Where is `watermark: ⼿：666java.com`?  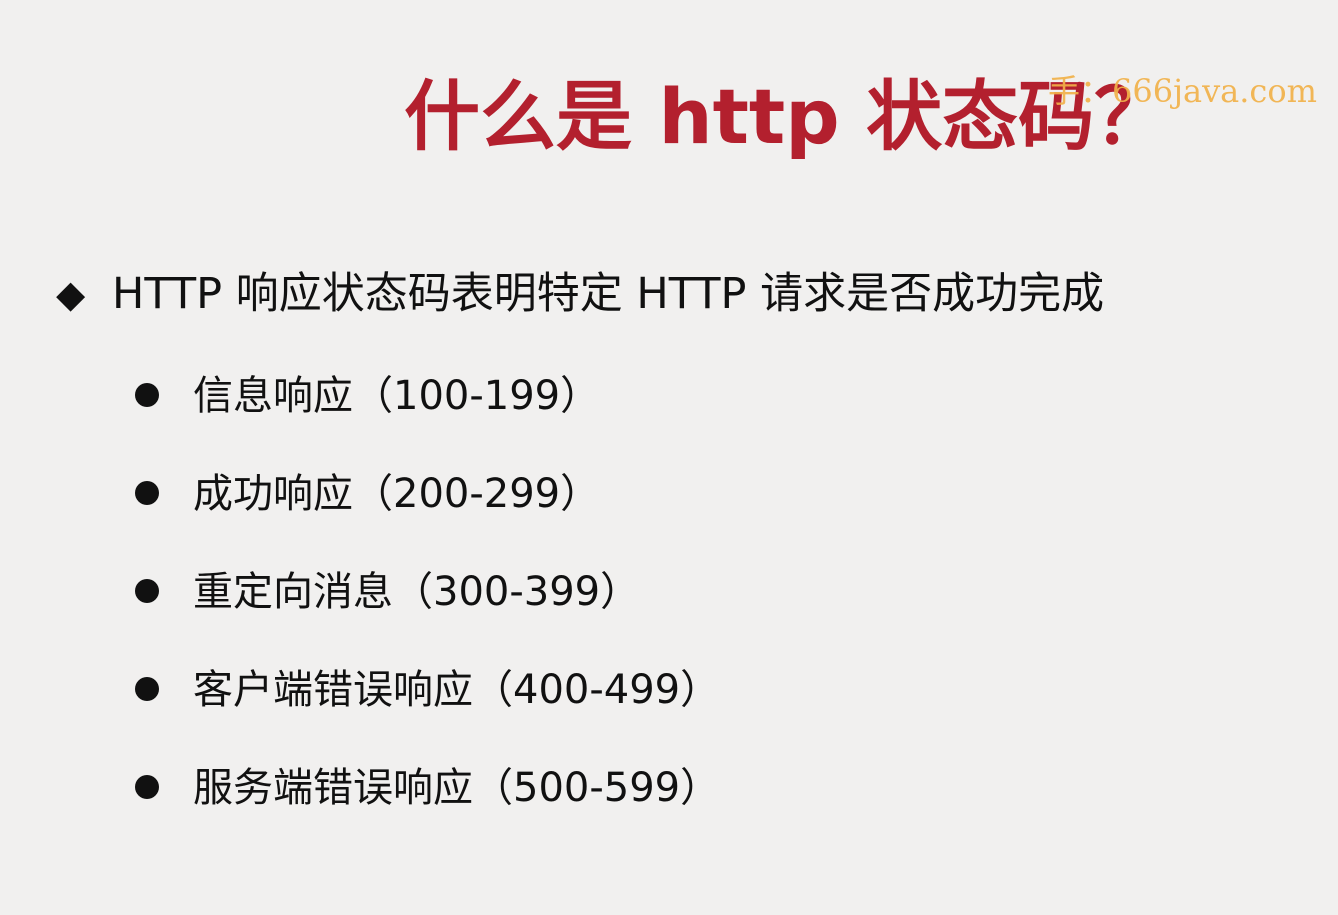
watermark: ⼿：666java.com is located at coordinates (1182, 91).